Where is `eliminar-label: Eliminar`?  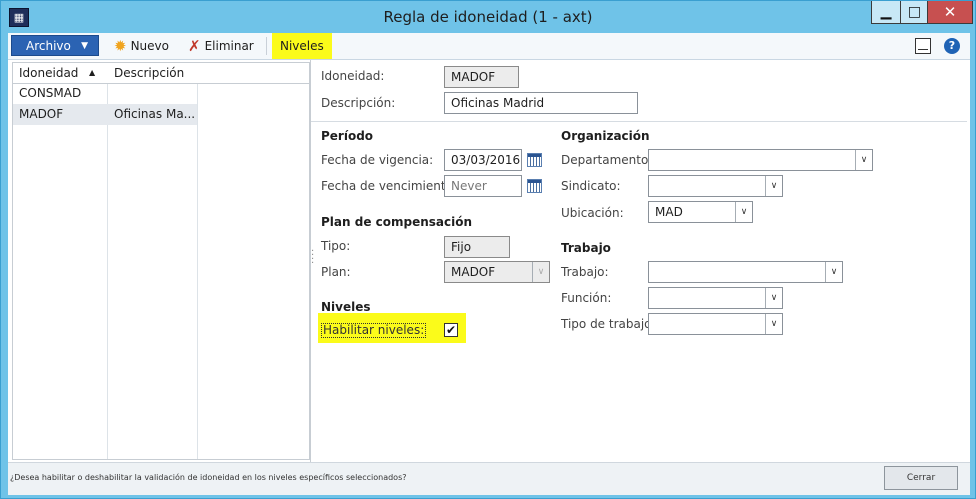 eliminar-label: Eliminar is located at coordinates (229, 46).